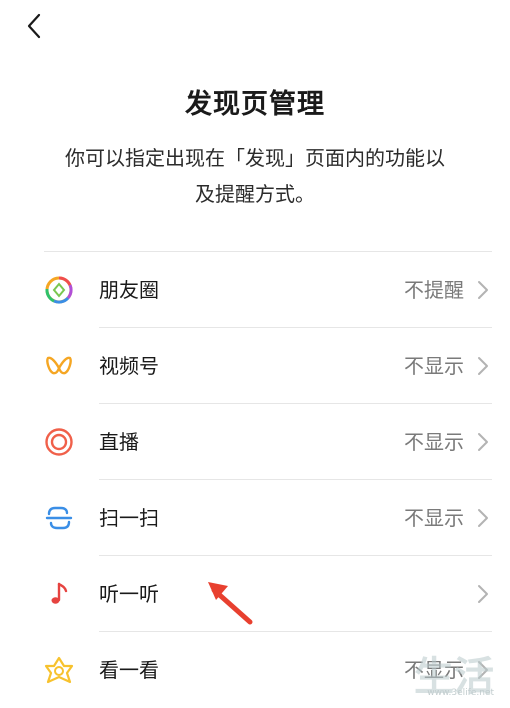 The width and height of the screenshot is (510, 708). Describe the element at coordinates (59, 594) in the screenshot. I see `music-note-icon` at that location.